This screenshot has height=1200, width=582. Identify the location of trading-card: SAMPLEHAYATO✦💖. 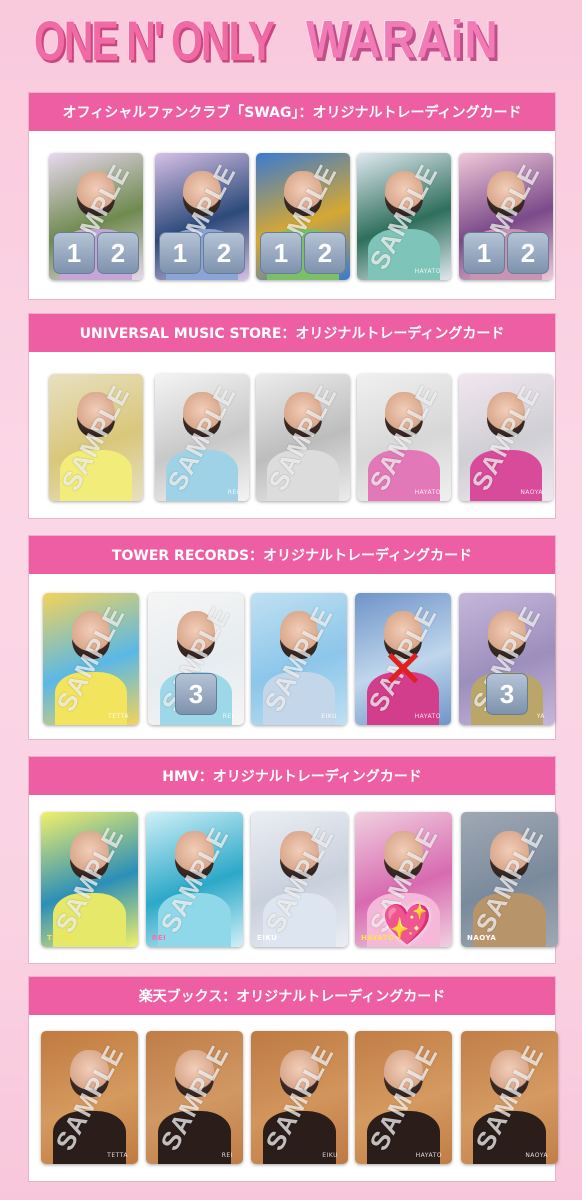
(403, 879).